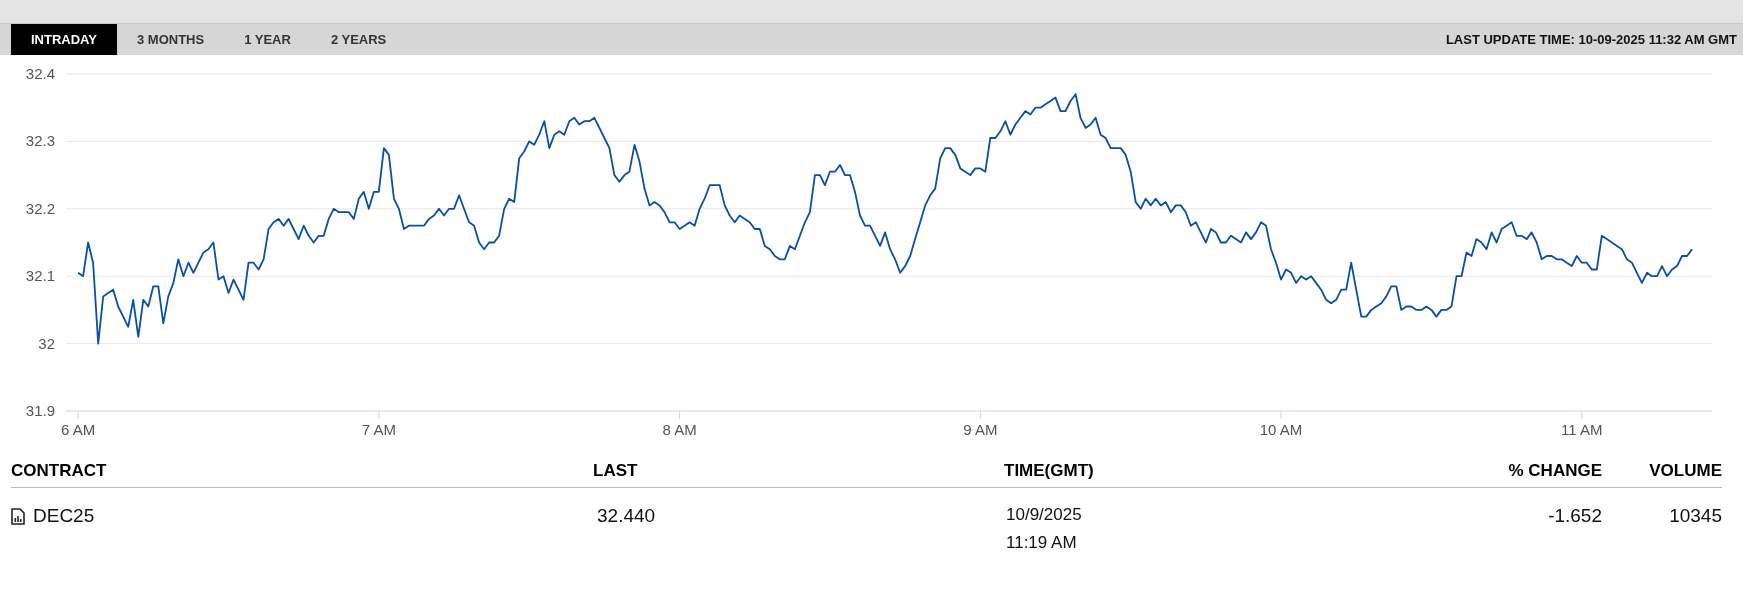  I want to click on column-header: % CHANGE, so click(1555, 470).